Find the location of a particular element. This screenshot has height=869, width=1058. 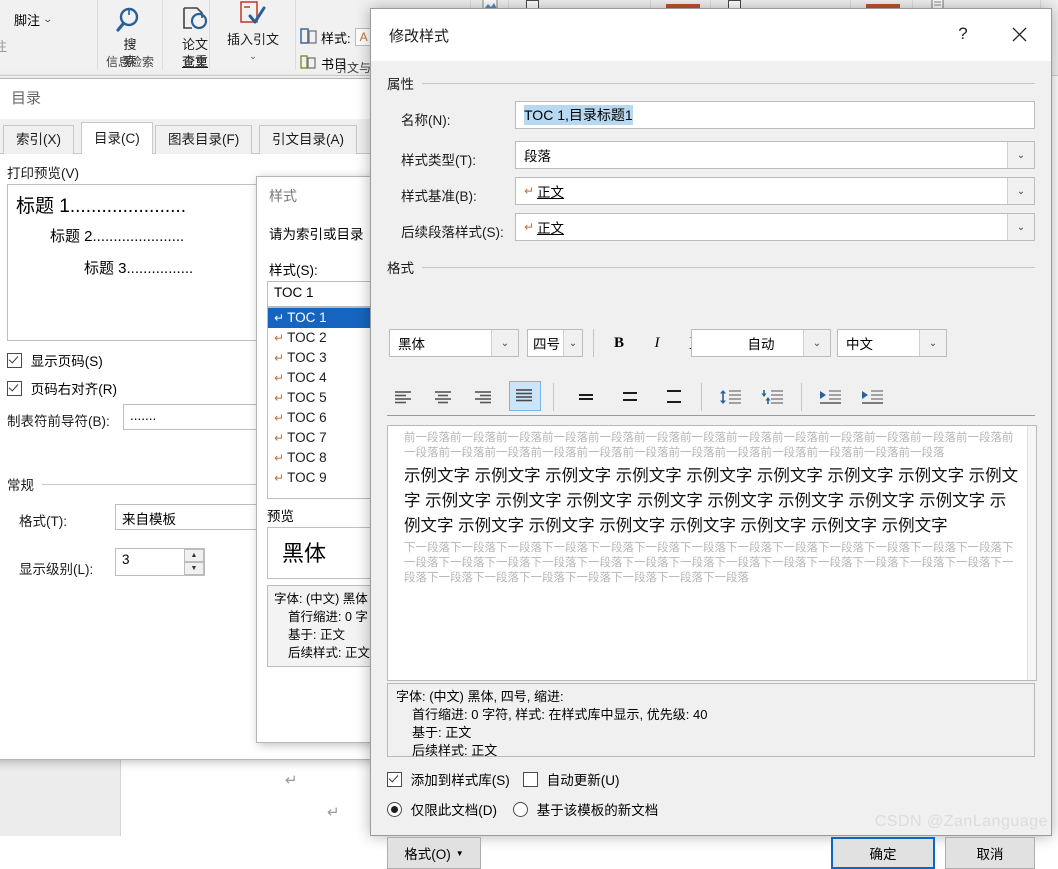

toc-dialog-title: 目录 is located at coordinates (189, 99).